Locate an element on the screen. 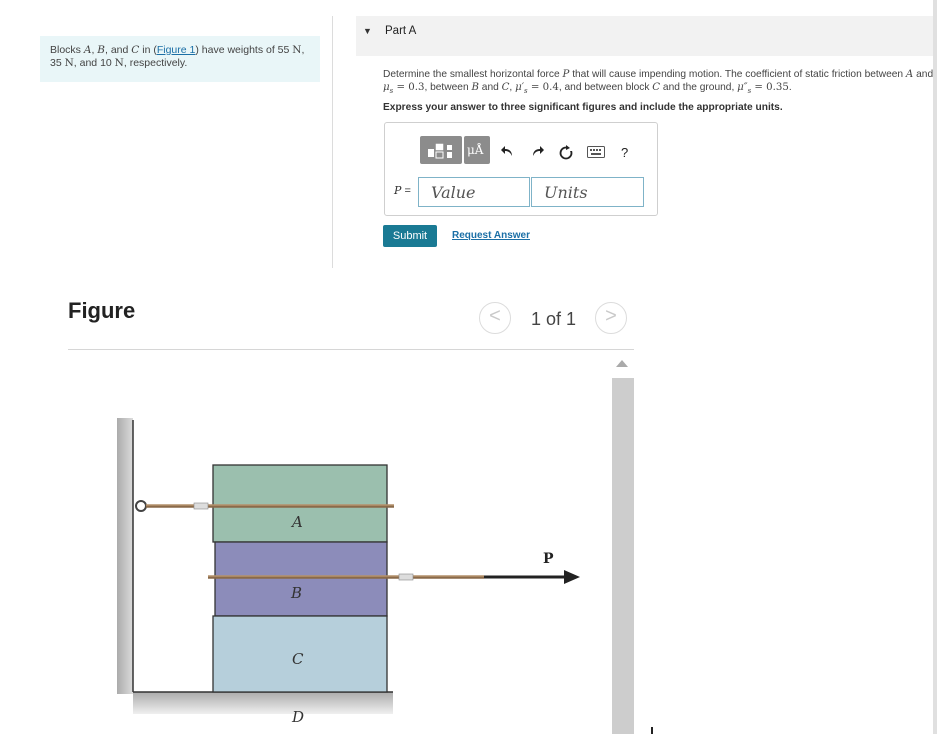  label-c: C is located at coordinates (298, 659).